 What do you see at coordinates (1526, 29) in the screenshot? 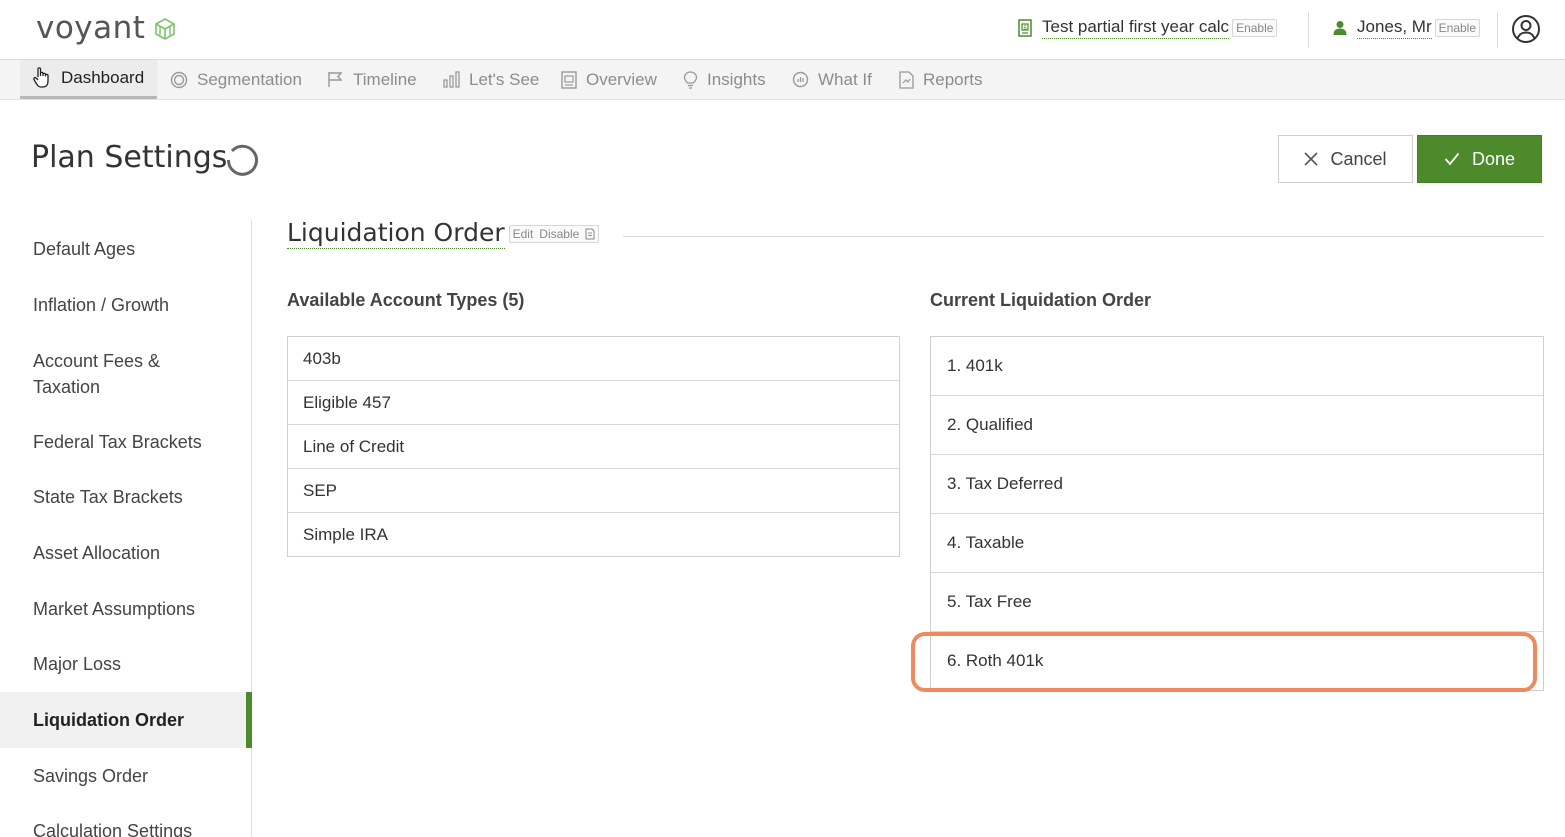
I see `user-account-icon` at bounding box center [1526, 29].